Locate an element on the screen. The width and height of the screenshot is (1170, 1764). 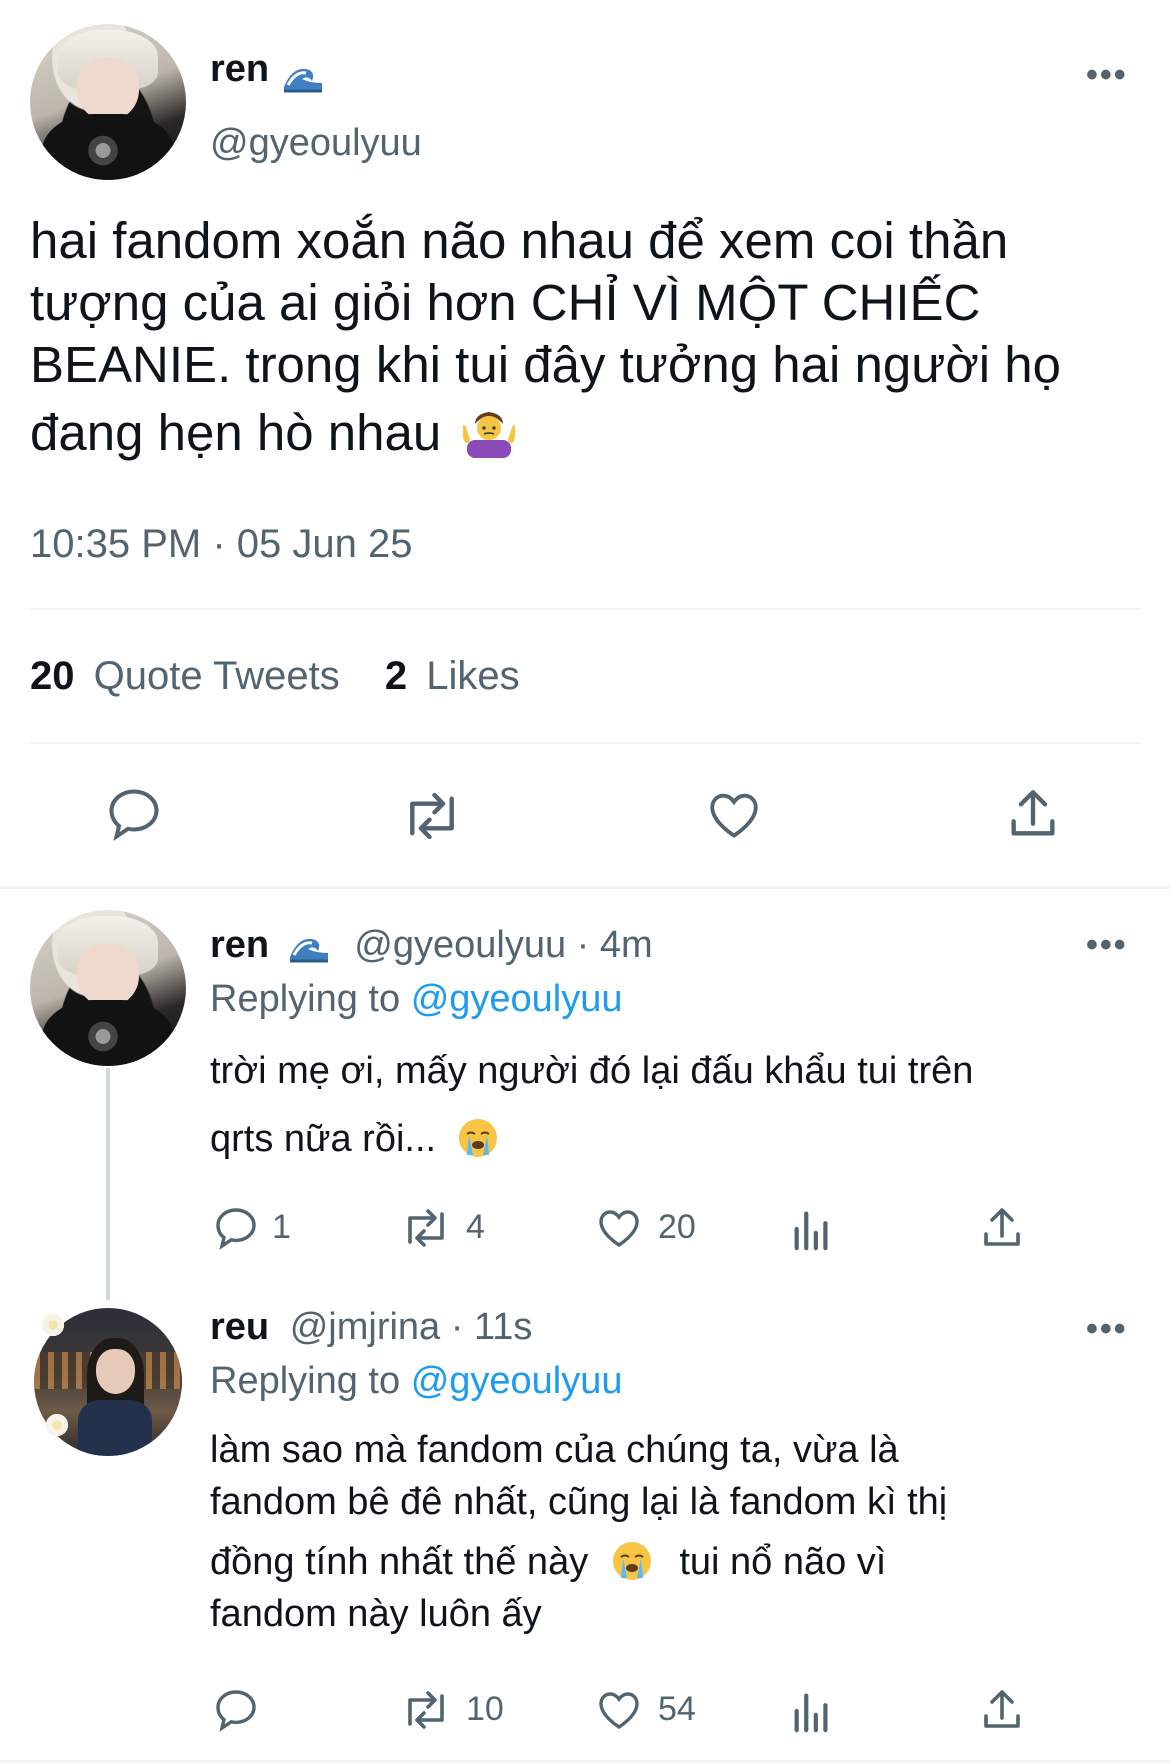
tweet-line: tượng của ai giỏi hơn CHỈ VÌ MỘT CHIẾC is located at coordinates (505, 302).